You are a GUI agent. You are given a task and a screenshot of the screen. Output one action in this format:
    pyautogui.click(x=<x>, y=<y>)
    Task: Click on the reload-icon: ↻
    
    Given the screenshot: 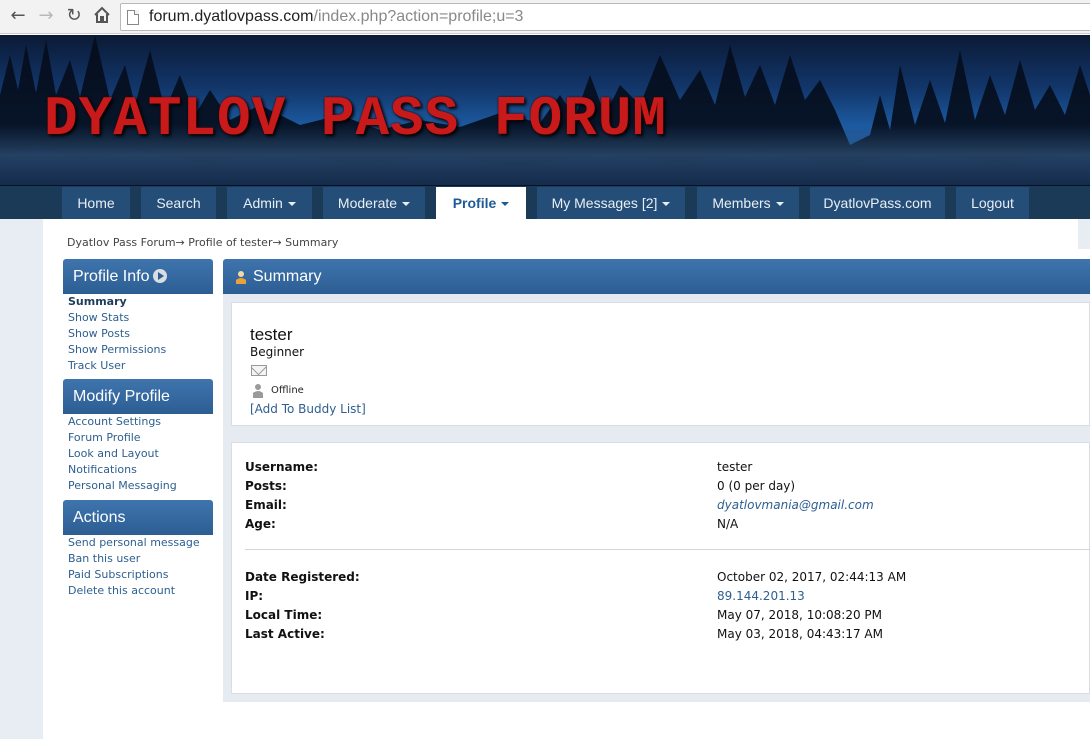 What is the action you would take?
    pyautogui.click(x=74, y=16)
    